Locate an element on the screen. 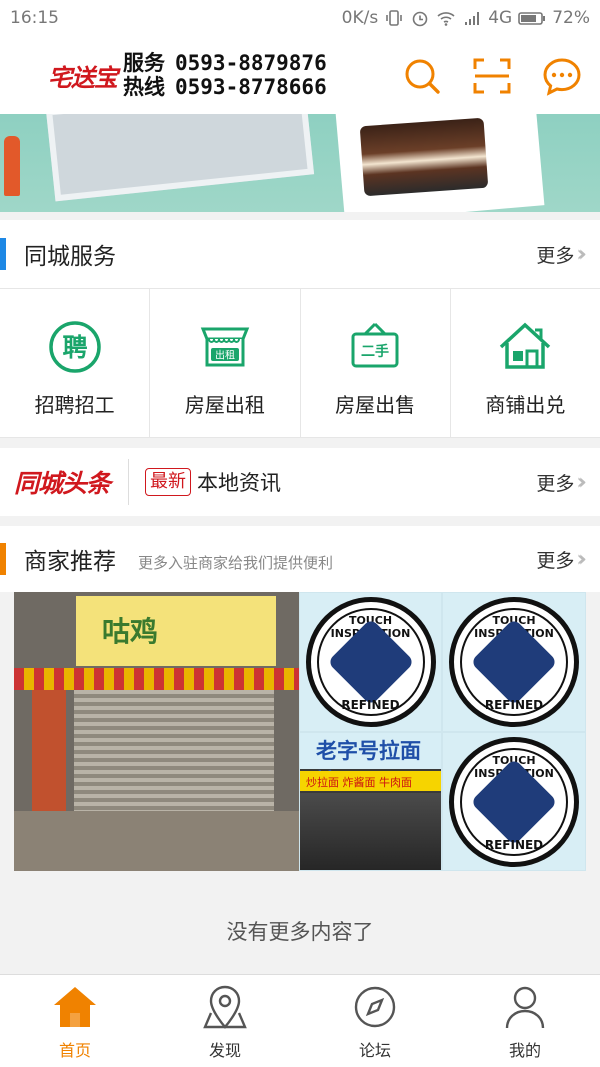 This screenshot has height=1067, width=600. shop-transfer-icon is located at coordinates (525, 345).